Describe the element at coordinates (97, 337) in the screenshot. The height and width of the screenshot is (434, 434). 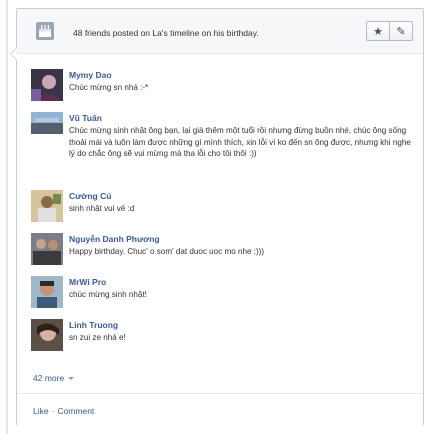
I see `post-message: sn zui ze nhá e!` at that location.